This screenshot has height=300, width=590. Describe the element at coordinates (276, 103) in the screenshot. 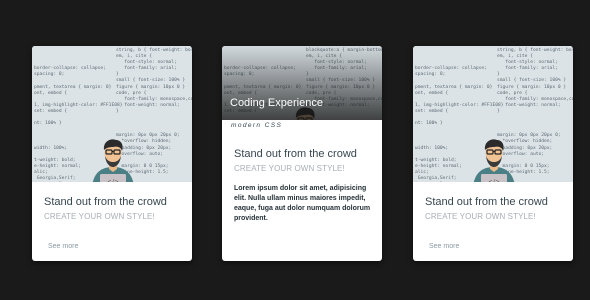

I see `overlay-title: Coding Experience` at that location.